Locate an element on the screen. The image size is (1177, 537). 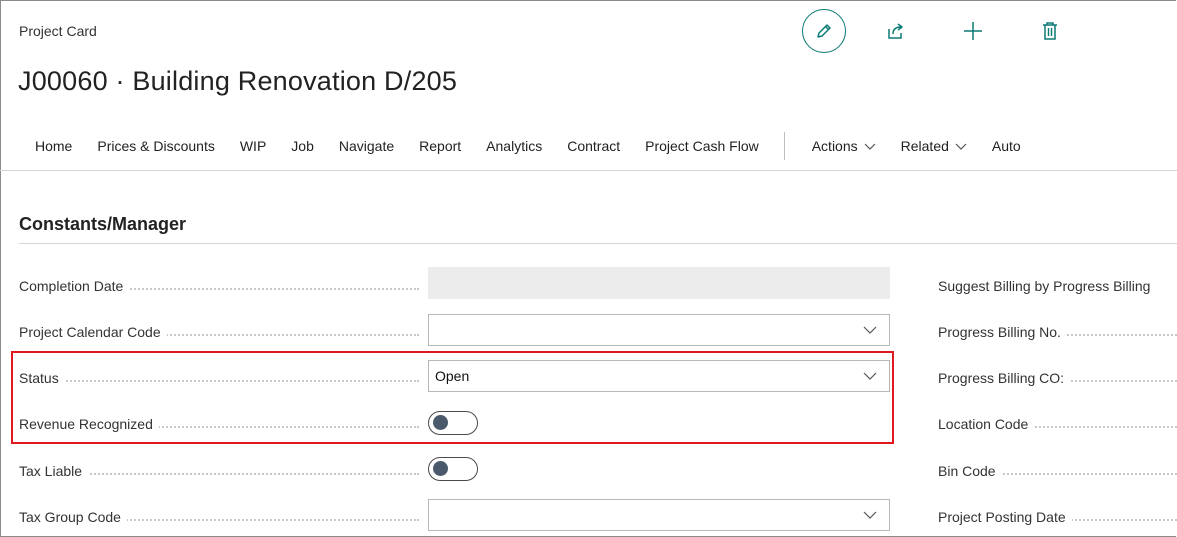
nav-separator is located at coordinates (784, 146).